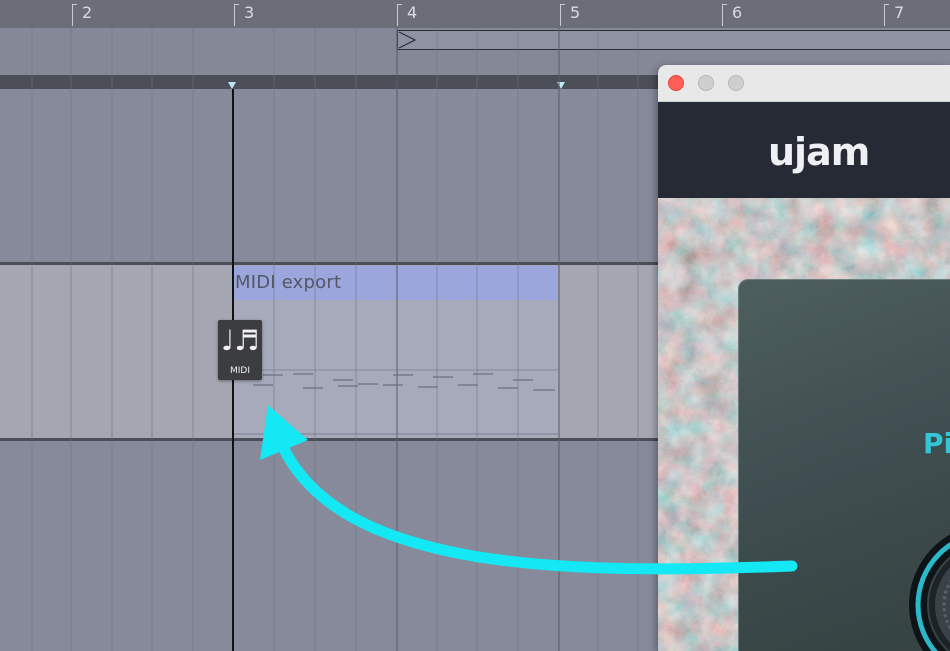  I want to click on close-button, so click(676, 83).